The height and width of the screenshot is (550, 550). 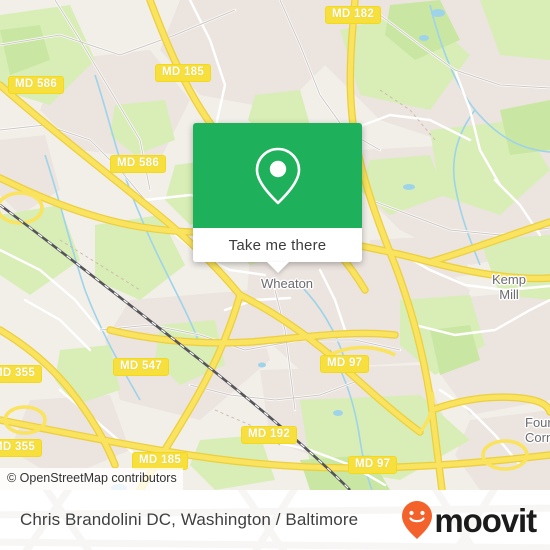 What do you see at coordinates (183, 73) in the screenshot?
I see `road-shield: MD 185` at bounding box center [183, 73].